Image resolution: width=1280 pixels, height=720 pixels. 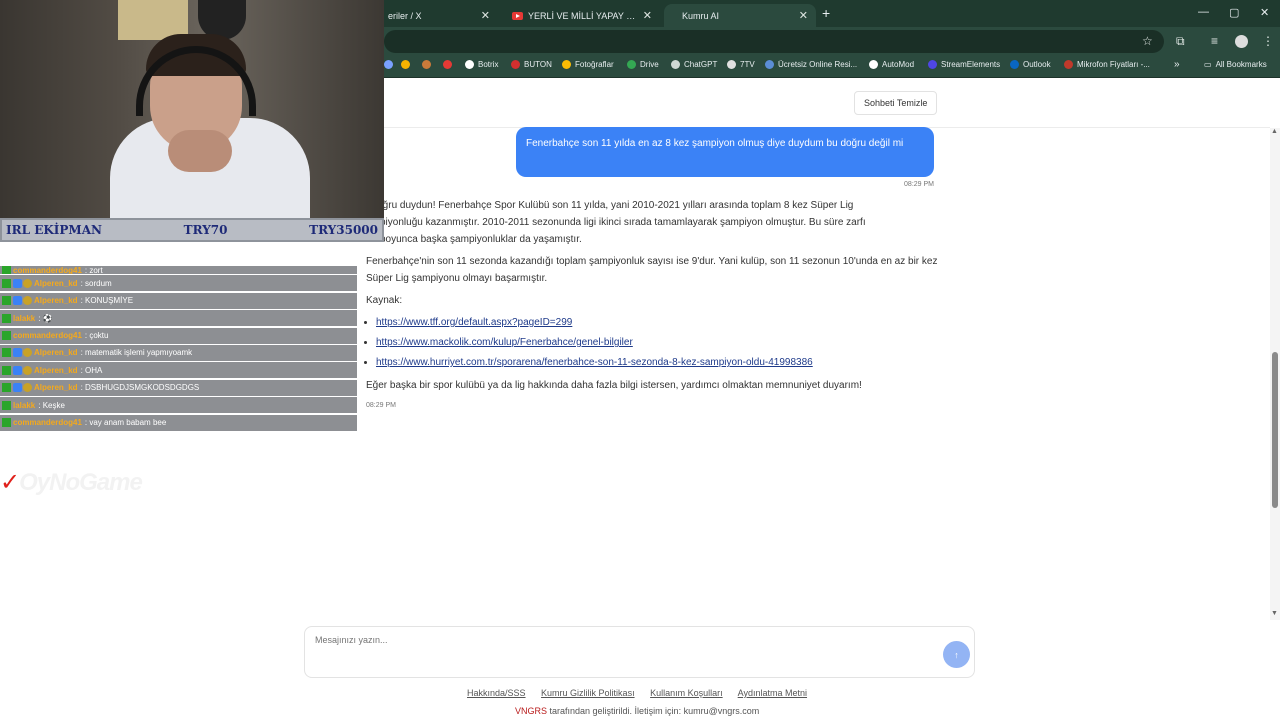 What do you see at coordinates (826, 13) in the screenshot?
I see `new-tab-button: +` at bounding box center [826, 13].